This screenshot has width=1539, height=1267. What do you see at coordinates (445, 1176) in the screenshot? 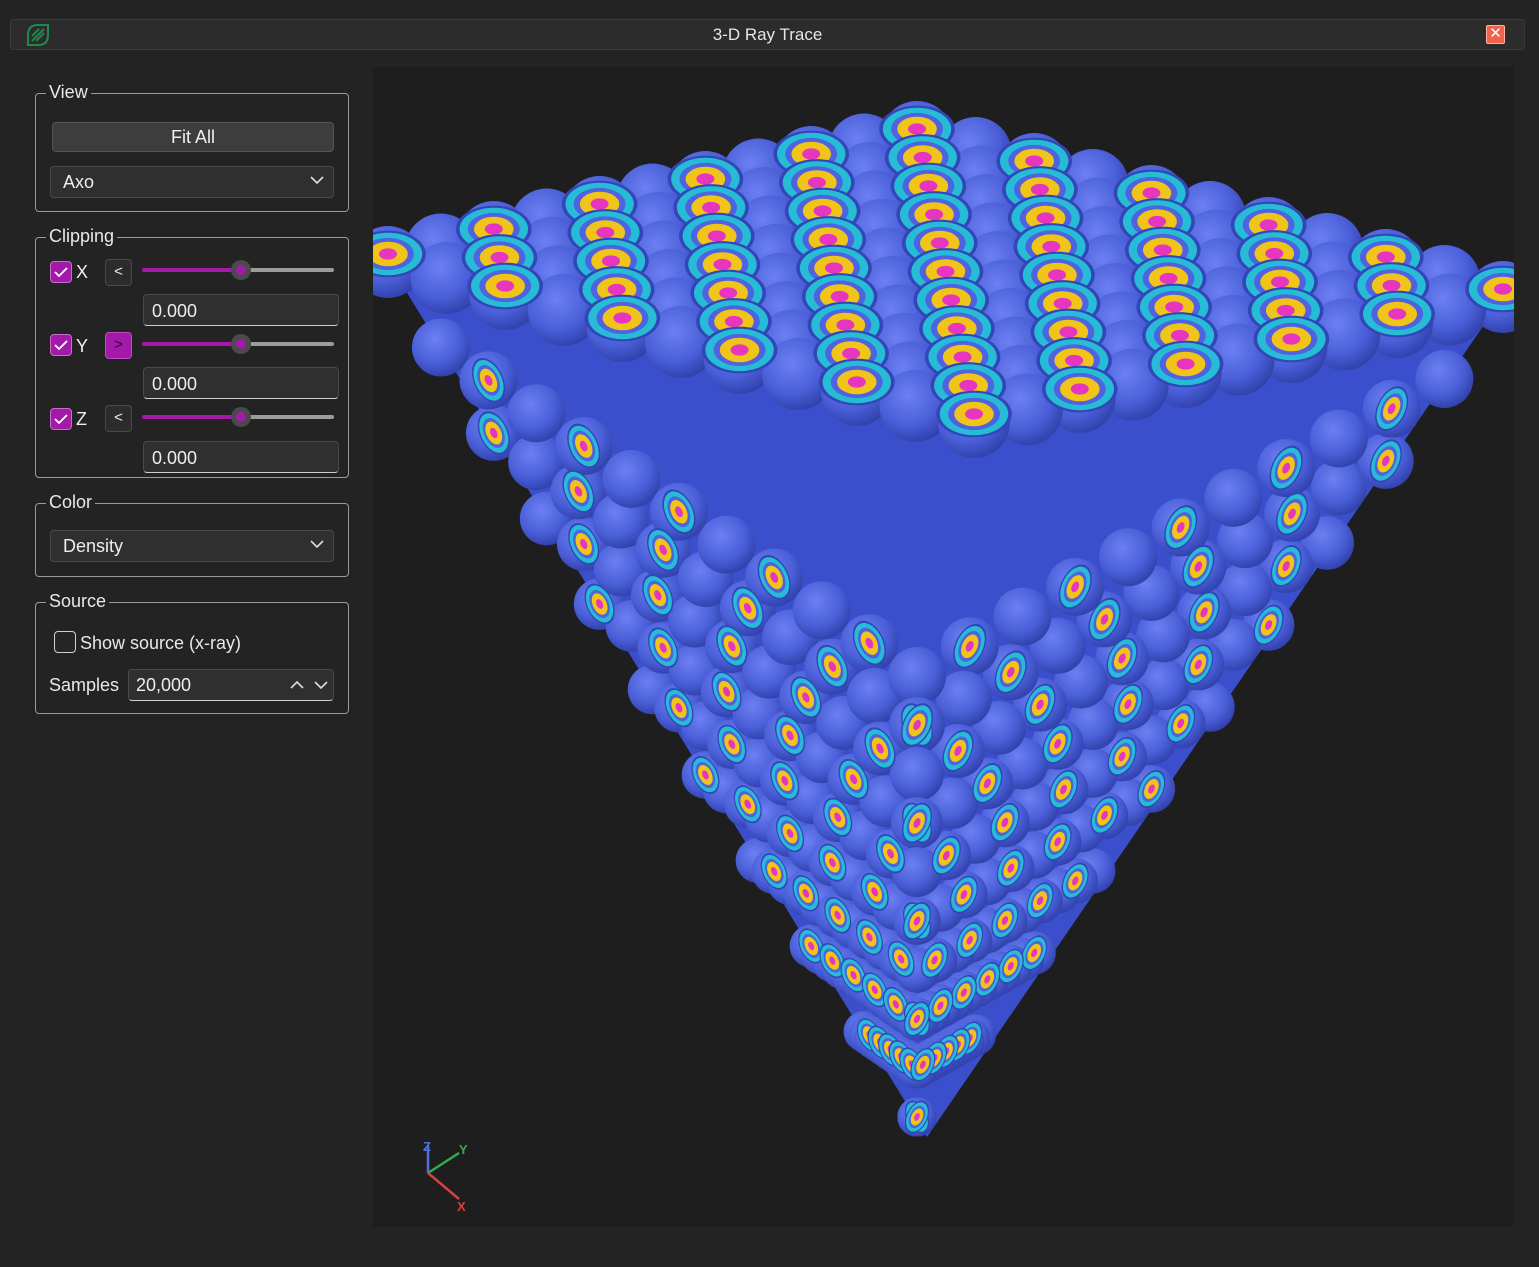
I see `axis-triad: Z Y X` at bounding box center [445, 1176].